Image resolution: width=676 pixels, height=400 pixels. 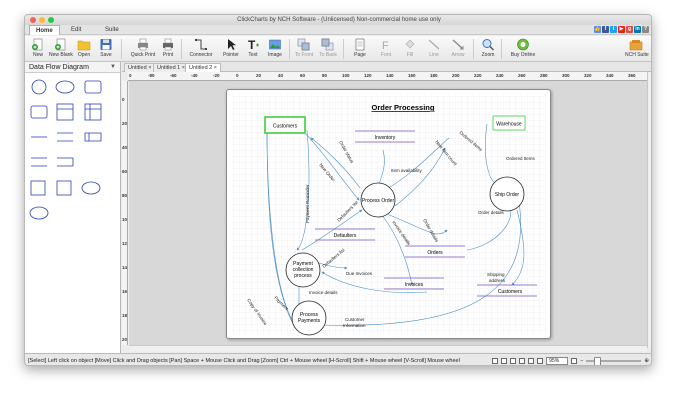 I want to click on line-button: Line, so click(x=434, y=48).